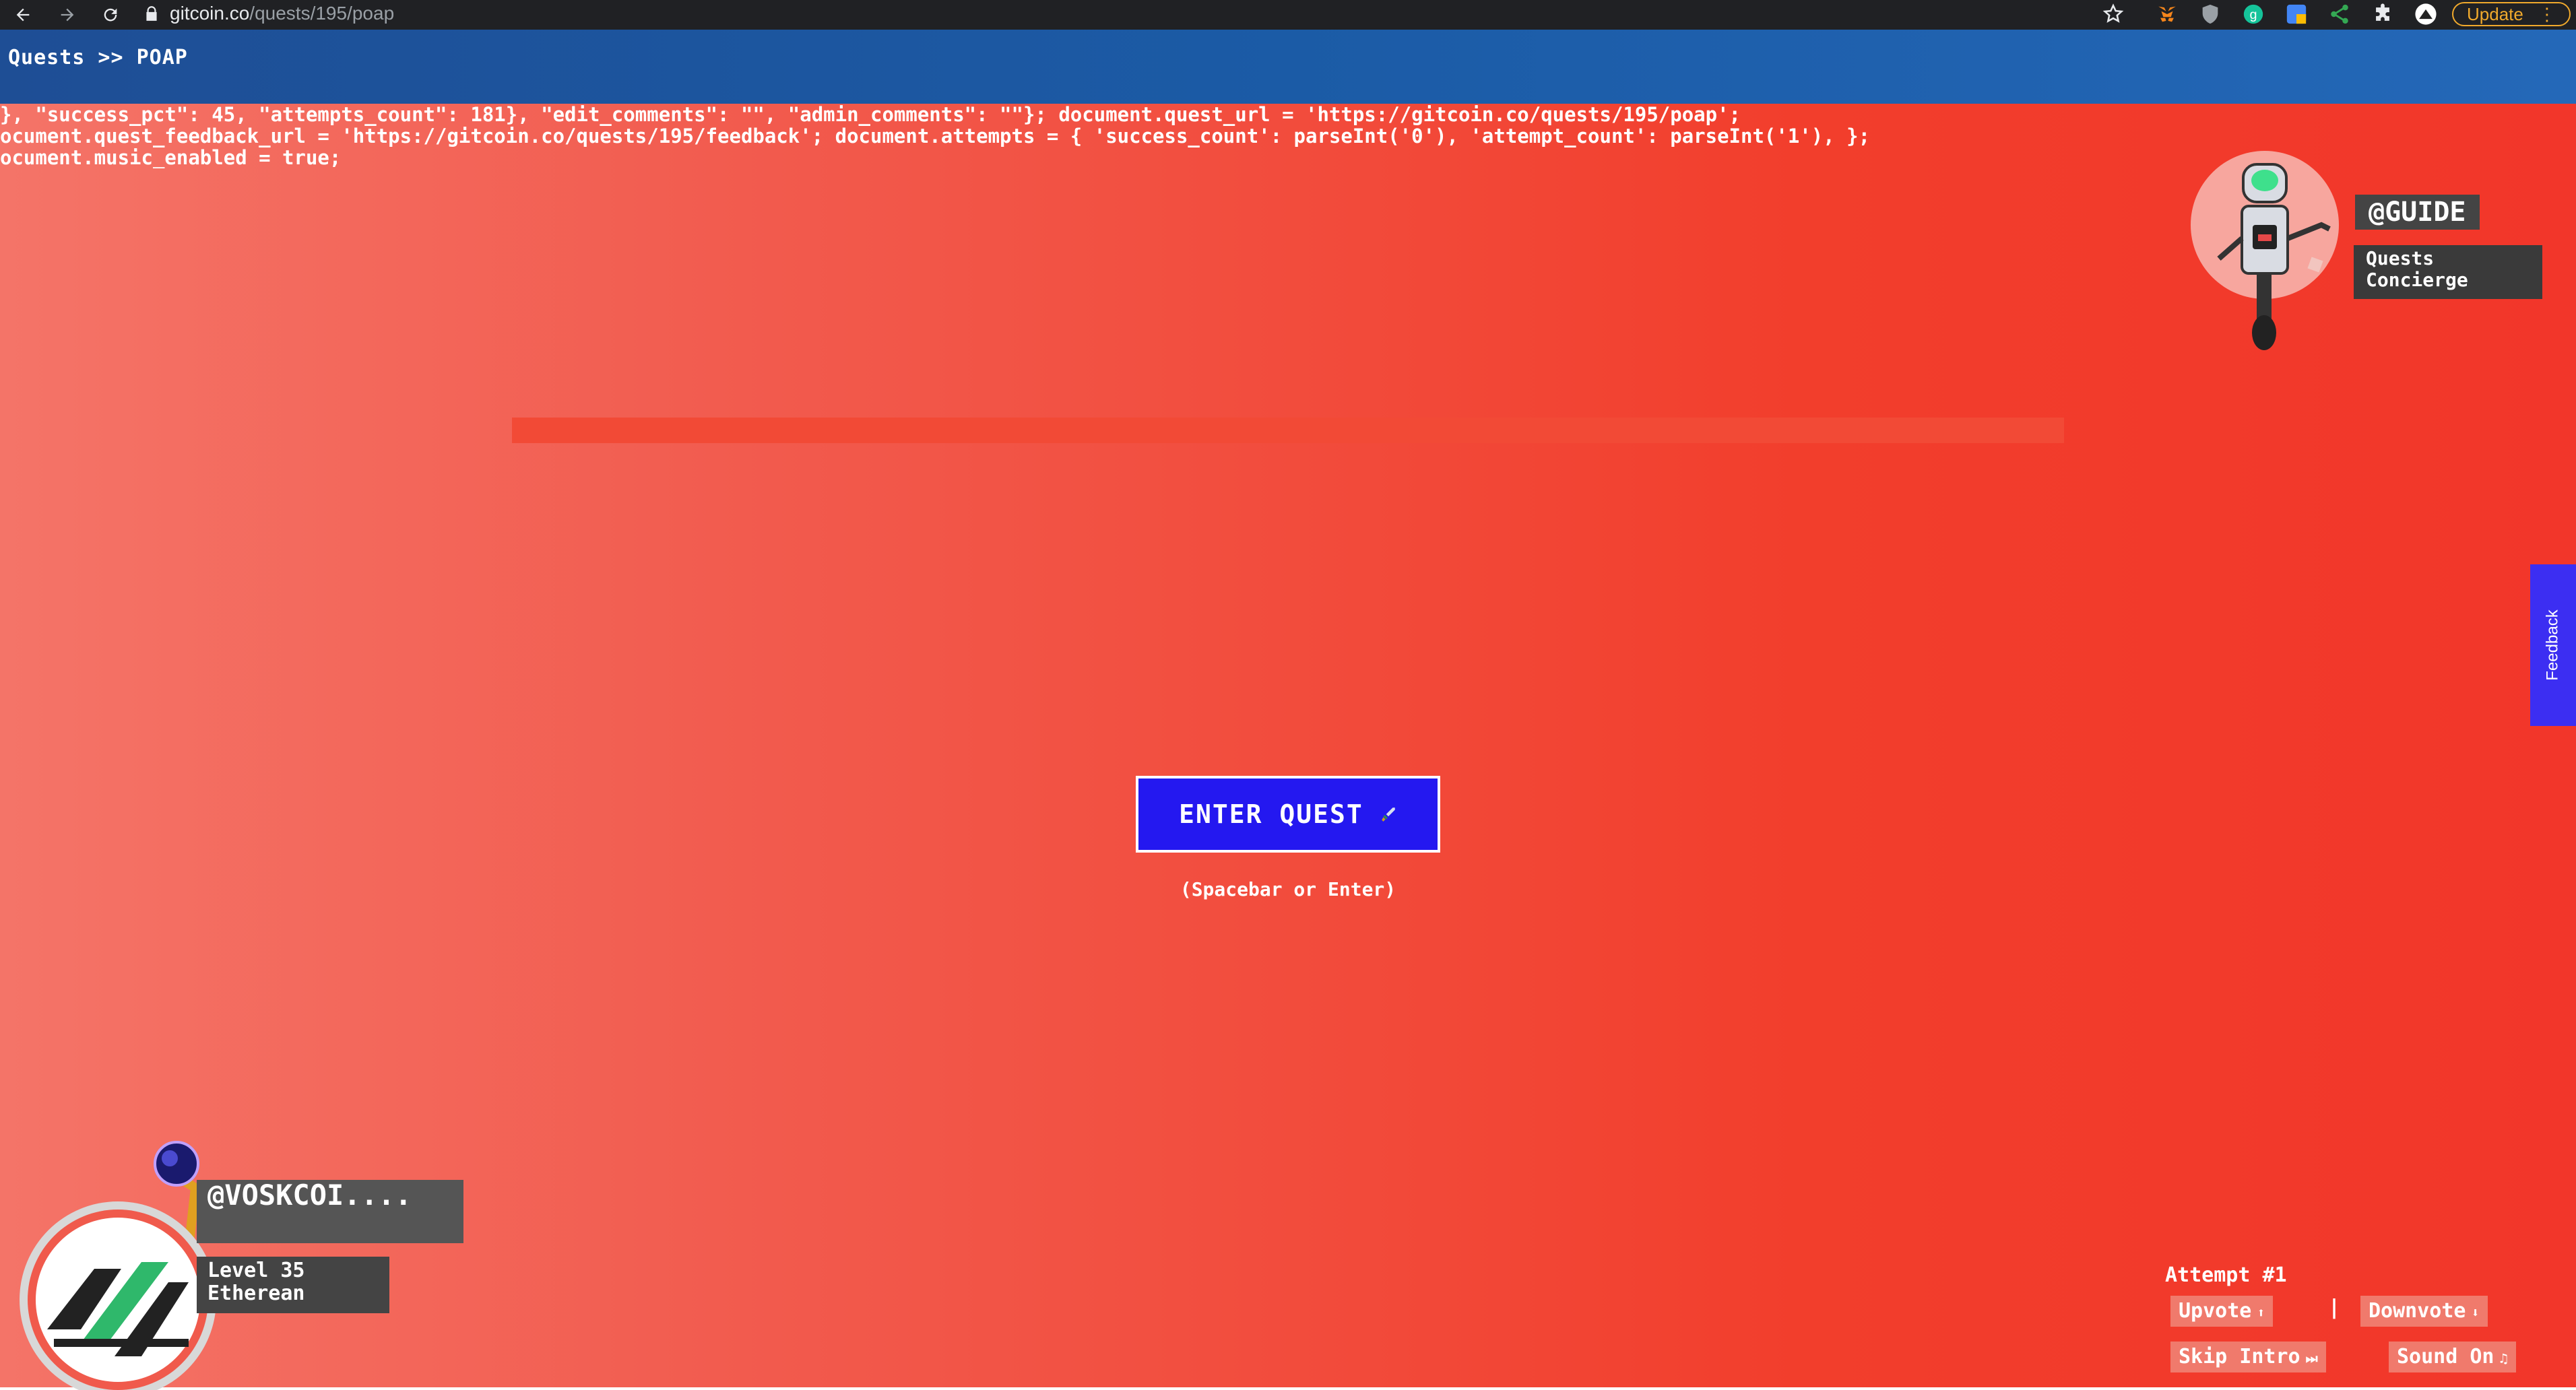 Image resolution: width=2576 pixels, height=1390 pixels. Describe the element at coordinates (2114, 14) in the screenshot. I see `bookmark-star-icon` at that location.